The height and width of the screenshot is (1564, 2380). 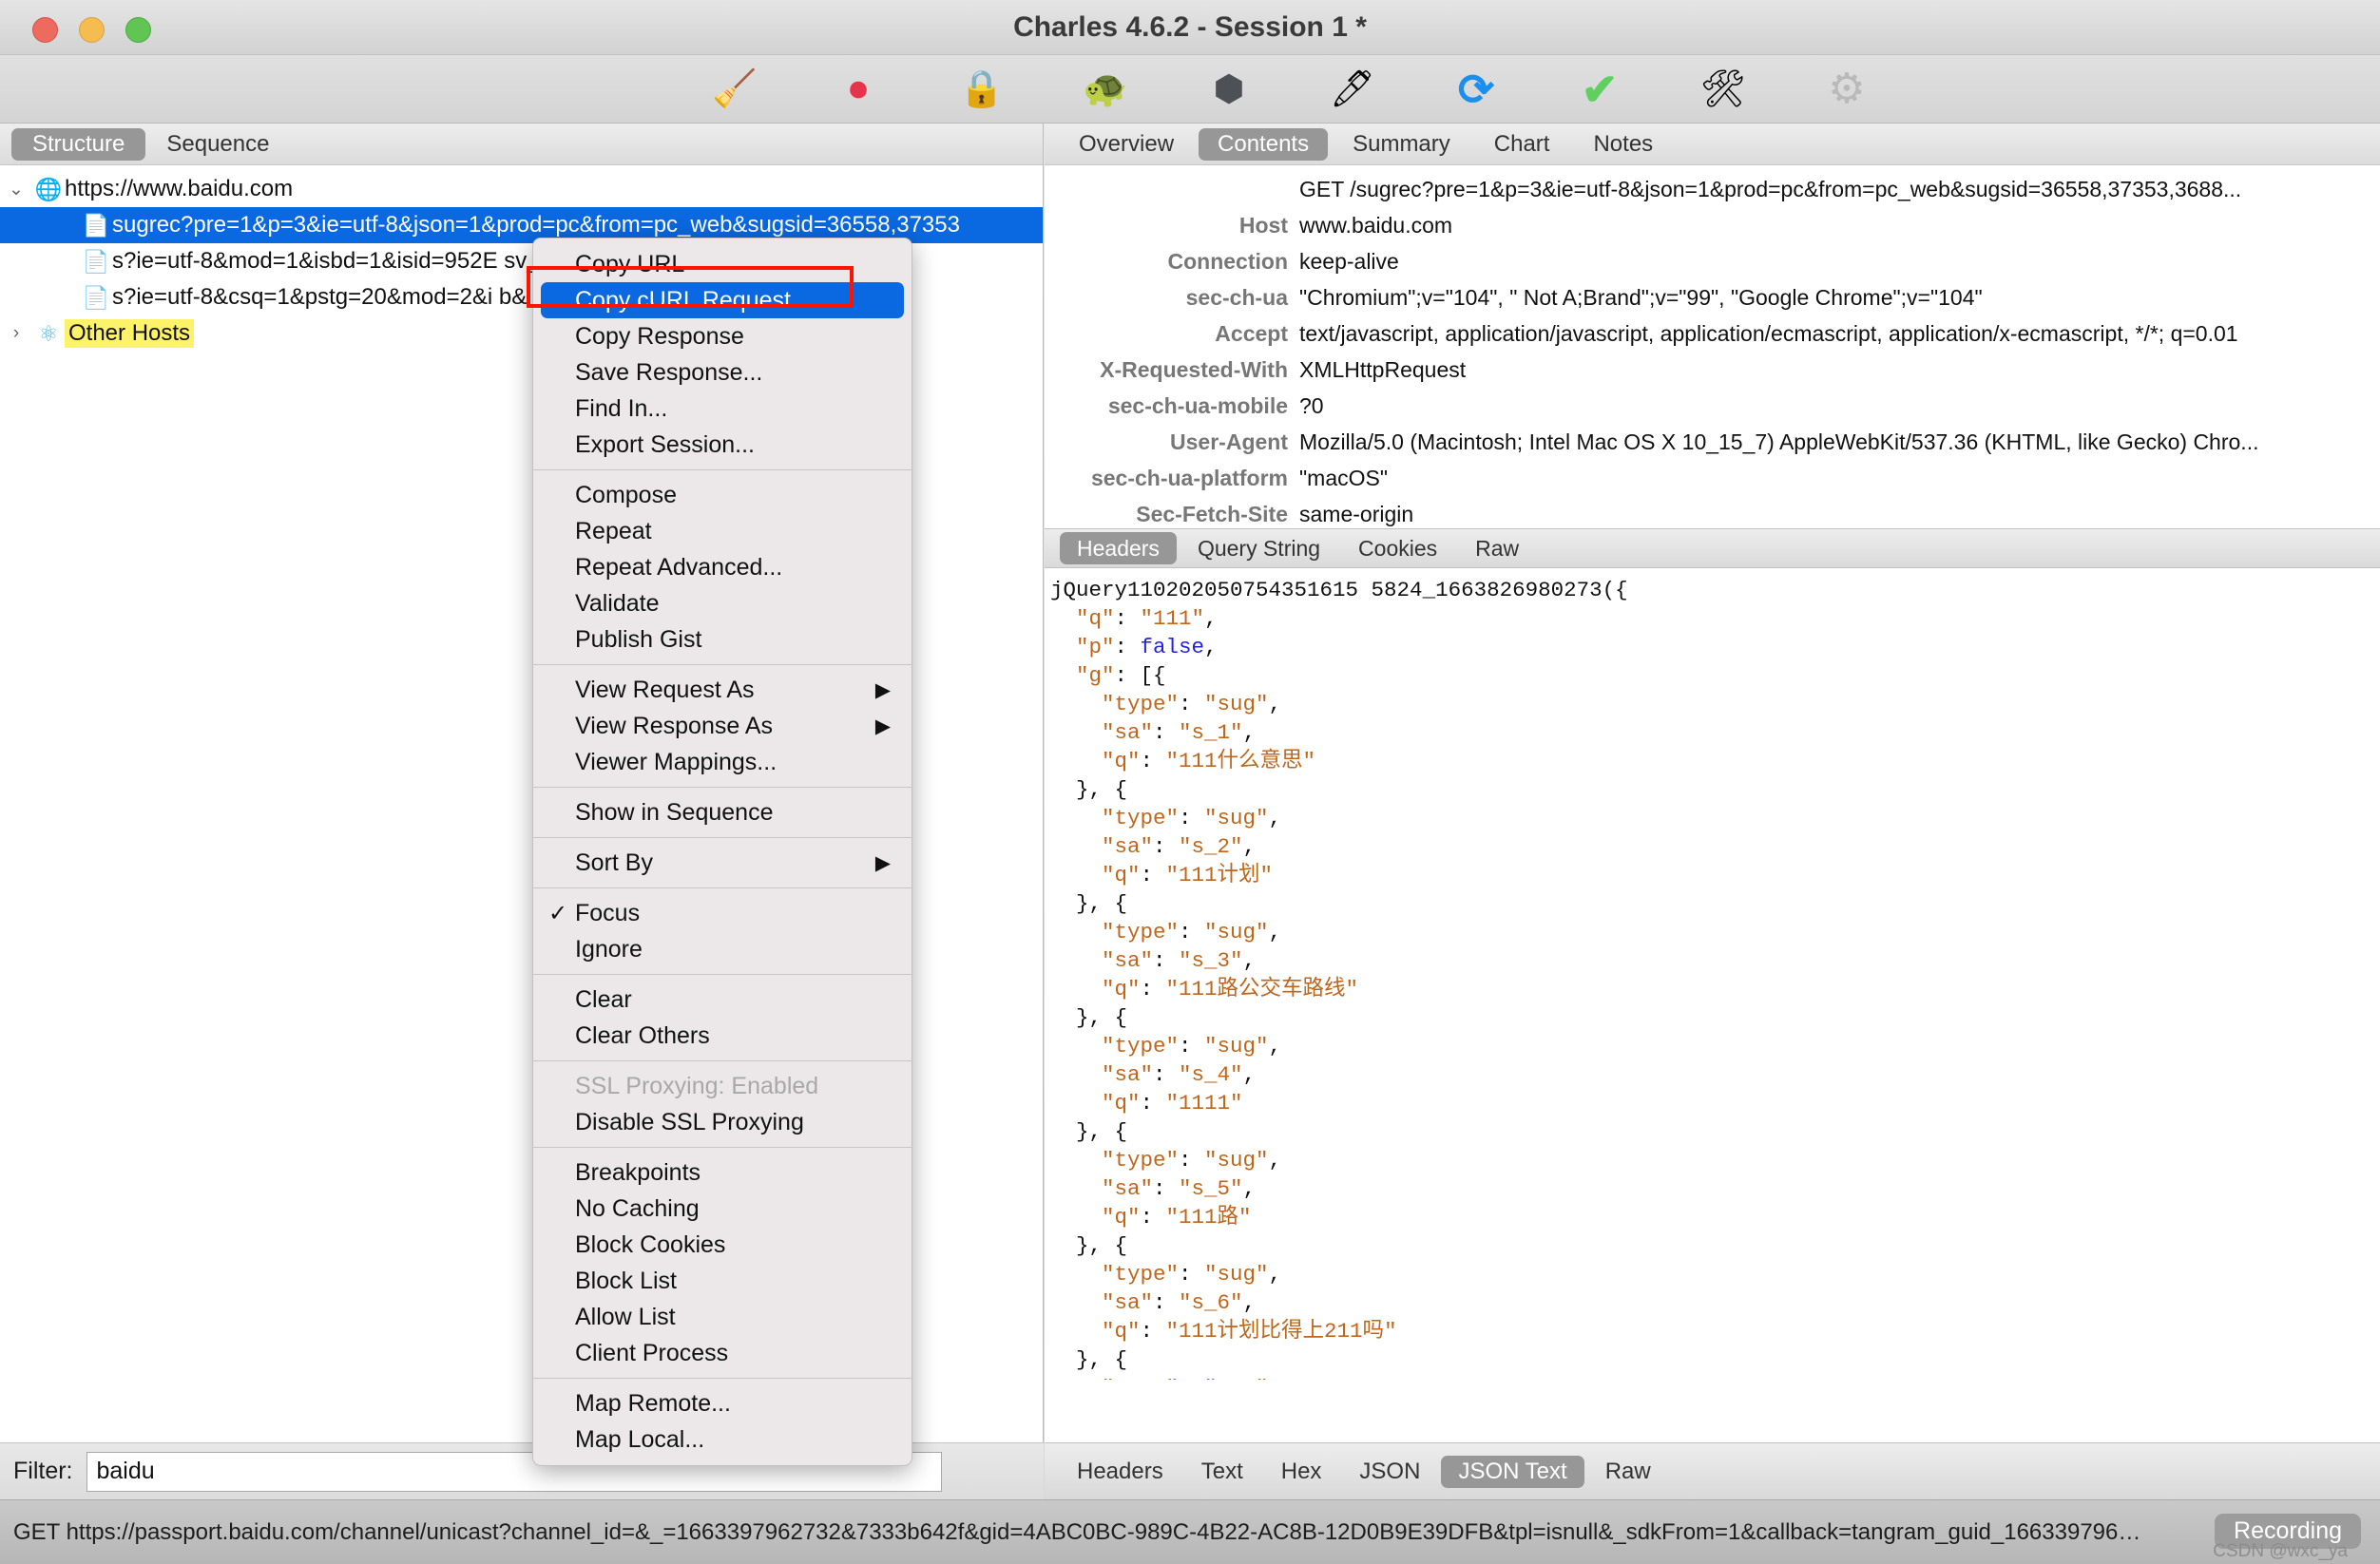 What do you see at coordinates (722, 913) in the screenshot?
I see `menu-item-focus: ✓ Focus` at bounding box center [722, 913].